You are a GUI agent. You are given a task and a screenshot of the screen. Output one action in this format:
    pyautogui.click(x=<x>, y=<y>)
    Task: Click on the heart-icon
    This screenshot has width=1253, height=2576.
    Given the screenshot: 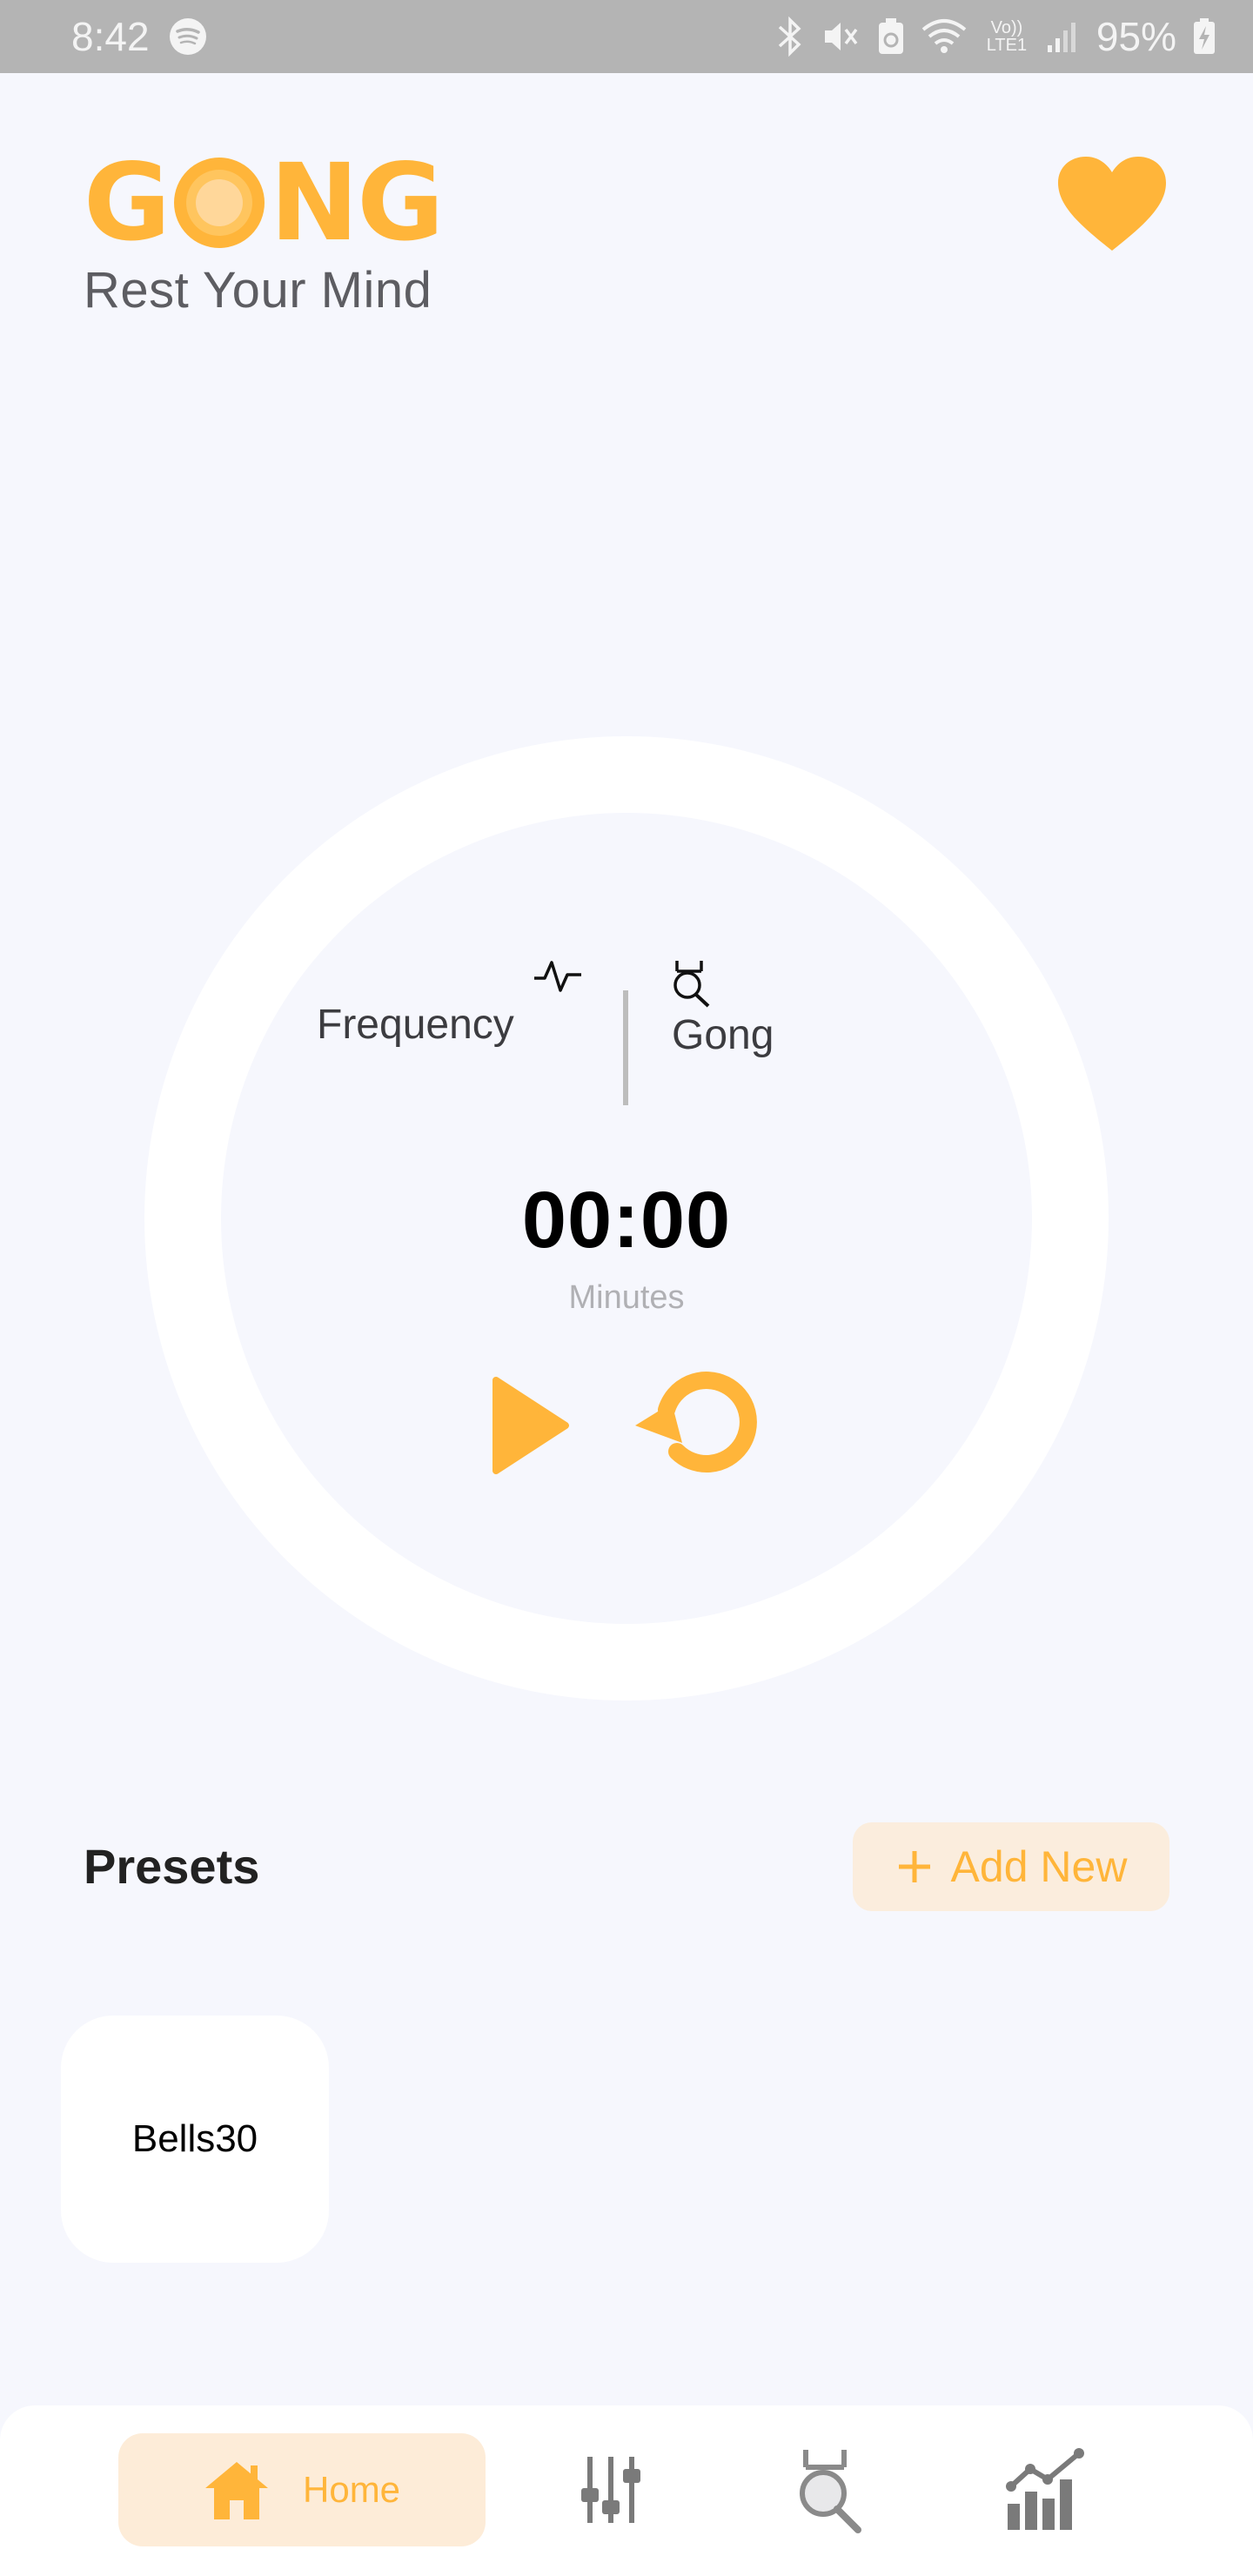 What is the action you would take?
    pyautogui.click(x=1112, y=204)
    